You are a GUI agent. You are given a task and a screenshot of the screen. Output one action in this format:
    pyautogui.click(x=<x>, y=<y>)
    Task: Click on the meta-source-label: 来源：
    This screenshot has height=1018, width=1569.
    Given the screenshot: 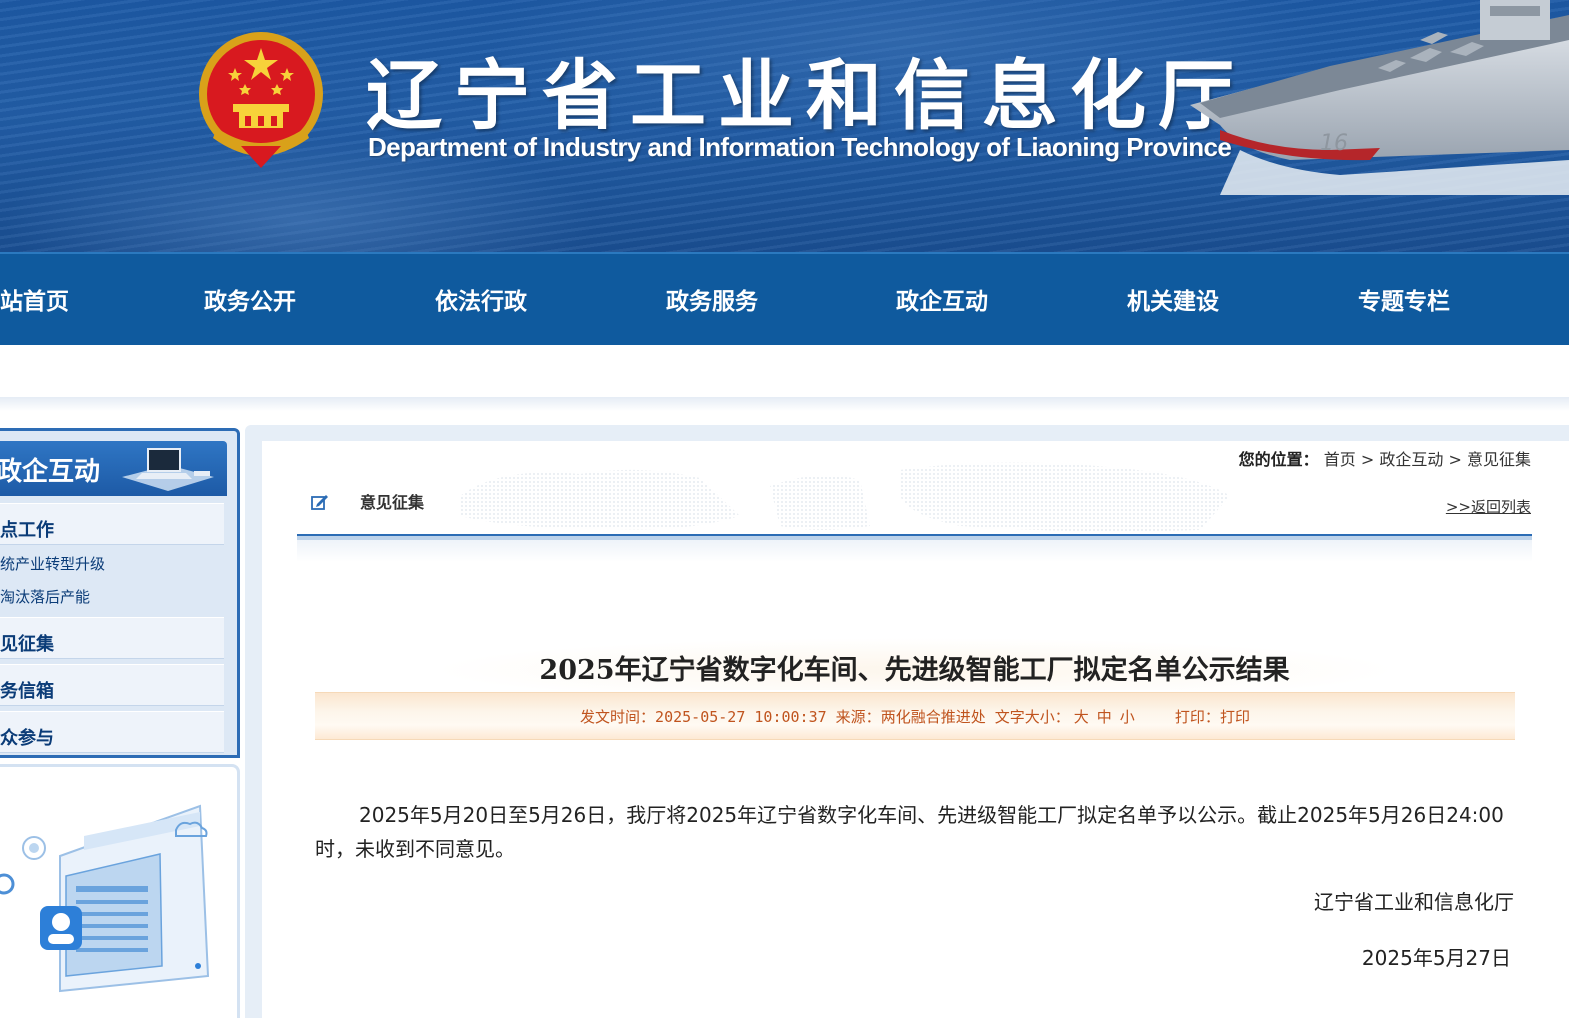 What is the action you would take?
    pyautogui.click(x=858, y=717)
    